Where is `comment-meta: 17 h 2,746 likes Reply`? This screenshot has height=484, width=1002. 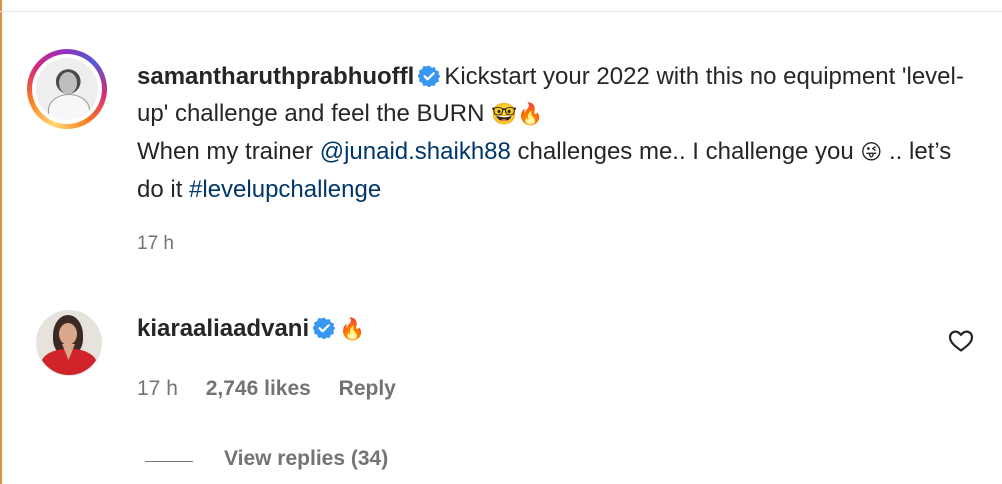 comment-meta: 17 h 2,746 likes Reply is located at coordinates (277, 389).